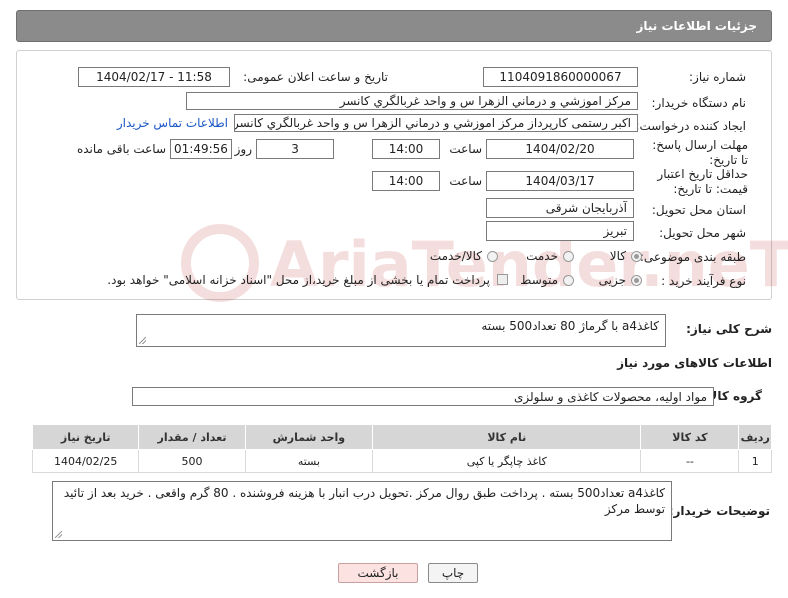 Image resolution: width=788 pixels, height=598 pixels. Describe the element at coordinates (309, 437) in the screenshot. I see `column-header-unit: واحد شمارش` at that location.